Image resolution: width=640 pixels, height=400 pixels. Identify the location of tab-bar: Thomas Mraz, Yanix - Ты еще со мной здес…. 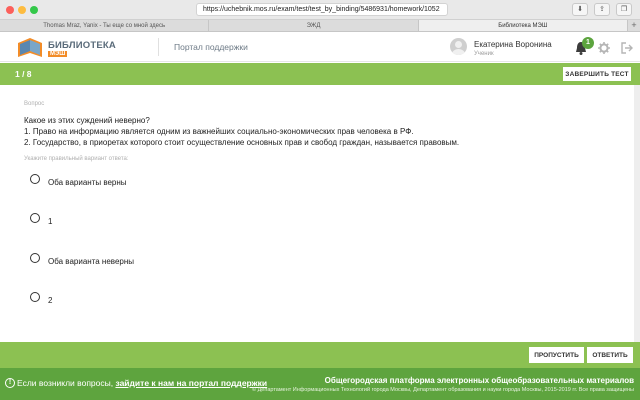
(320, 26).